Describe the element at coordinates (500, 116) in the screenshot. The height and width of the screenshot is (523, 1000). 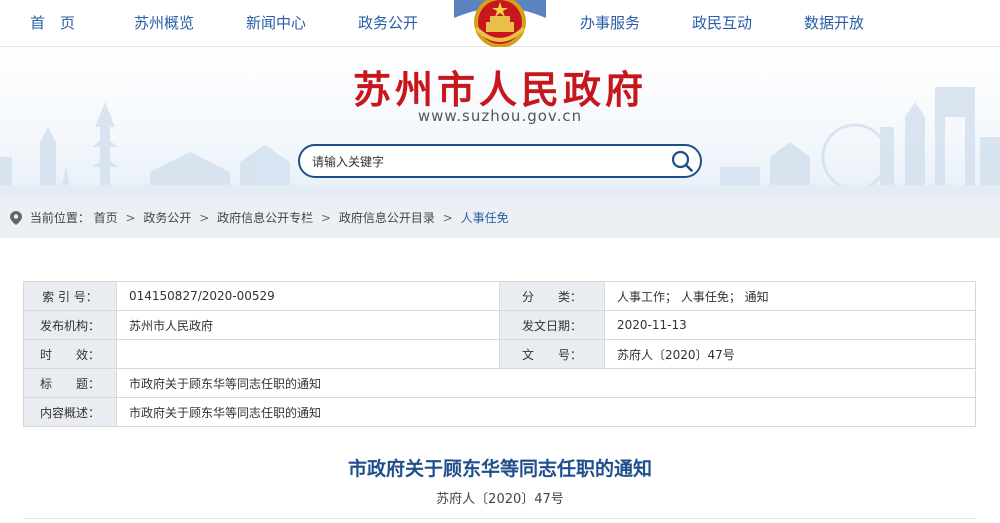
I see `site-url: www.suzhou.gov.cn` at that location.